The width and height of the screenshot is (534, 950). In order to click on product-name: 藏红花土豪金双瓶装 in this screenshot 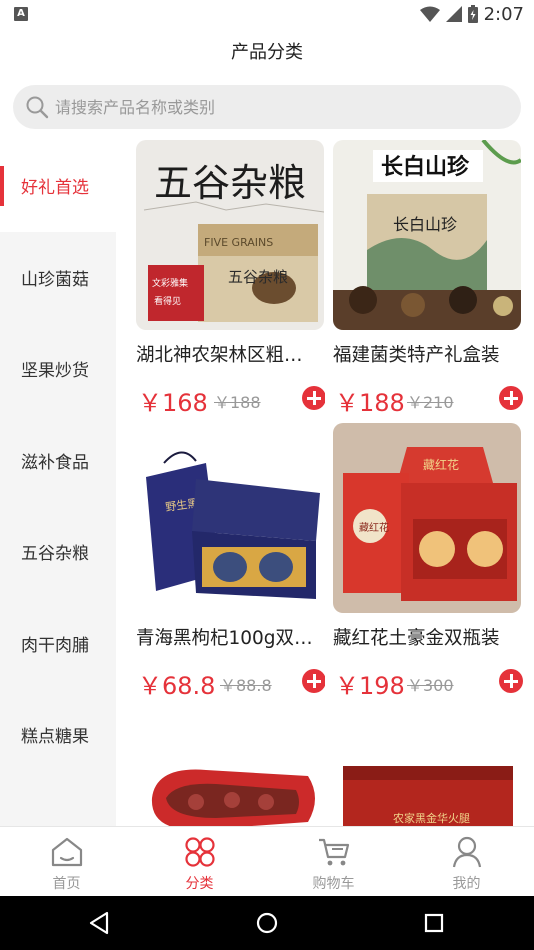, I will do `click(416, 638)`.